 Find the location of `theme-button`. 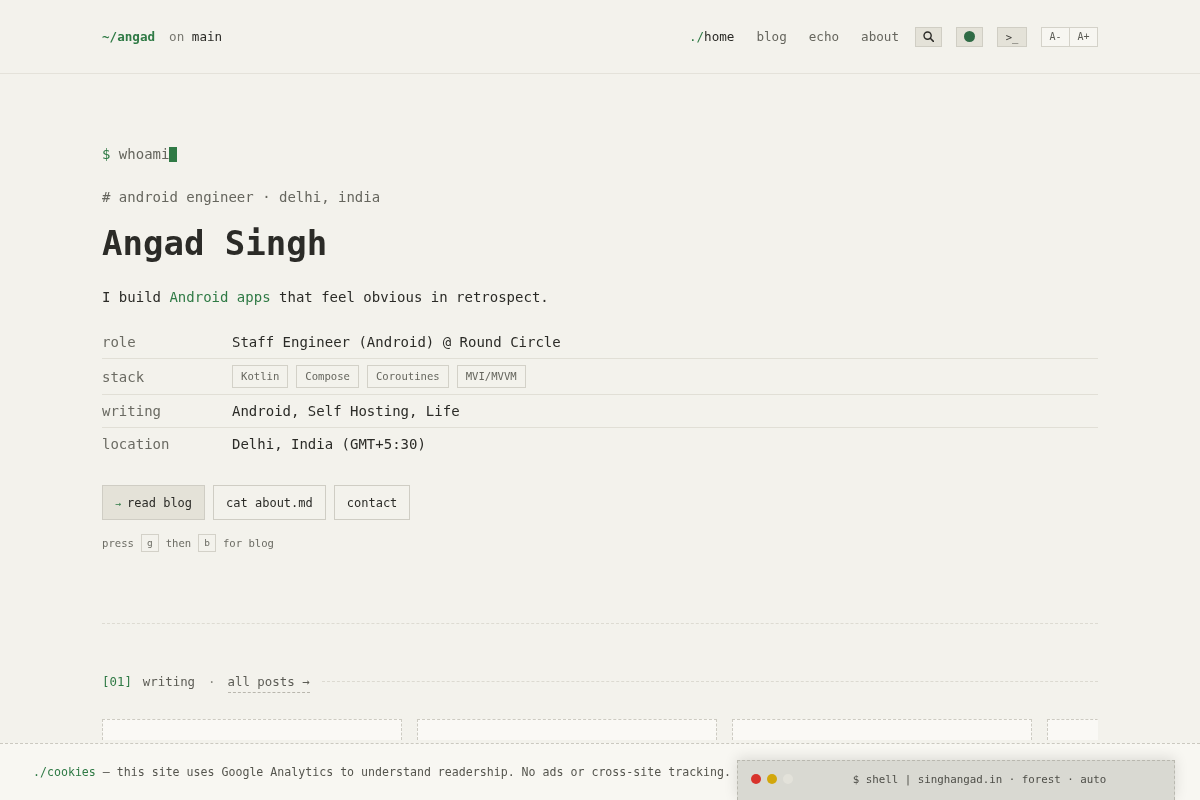

theme-button is located at coordinates (969, 36).